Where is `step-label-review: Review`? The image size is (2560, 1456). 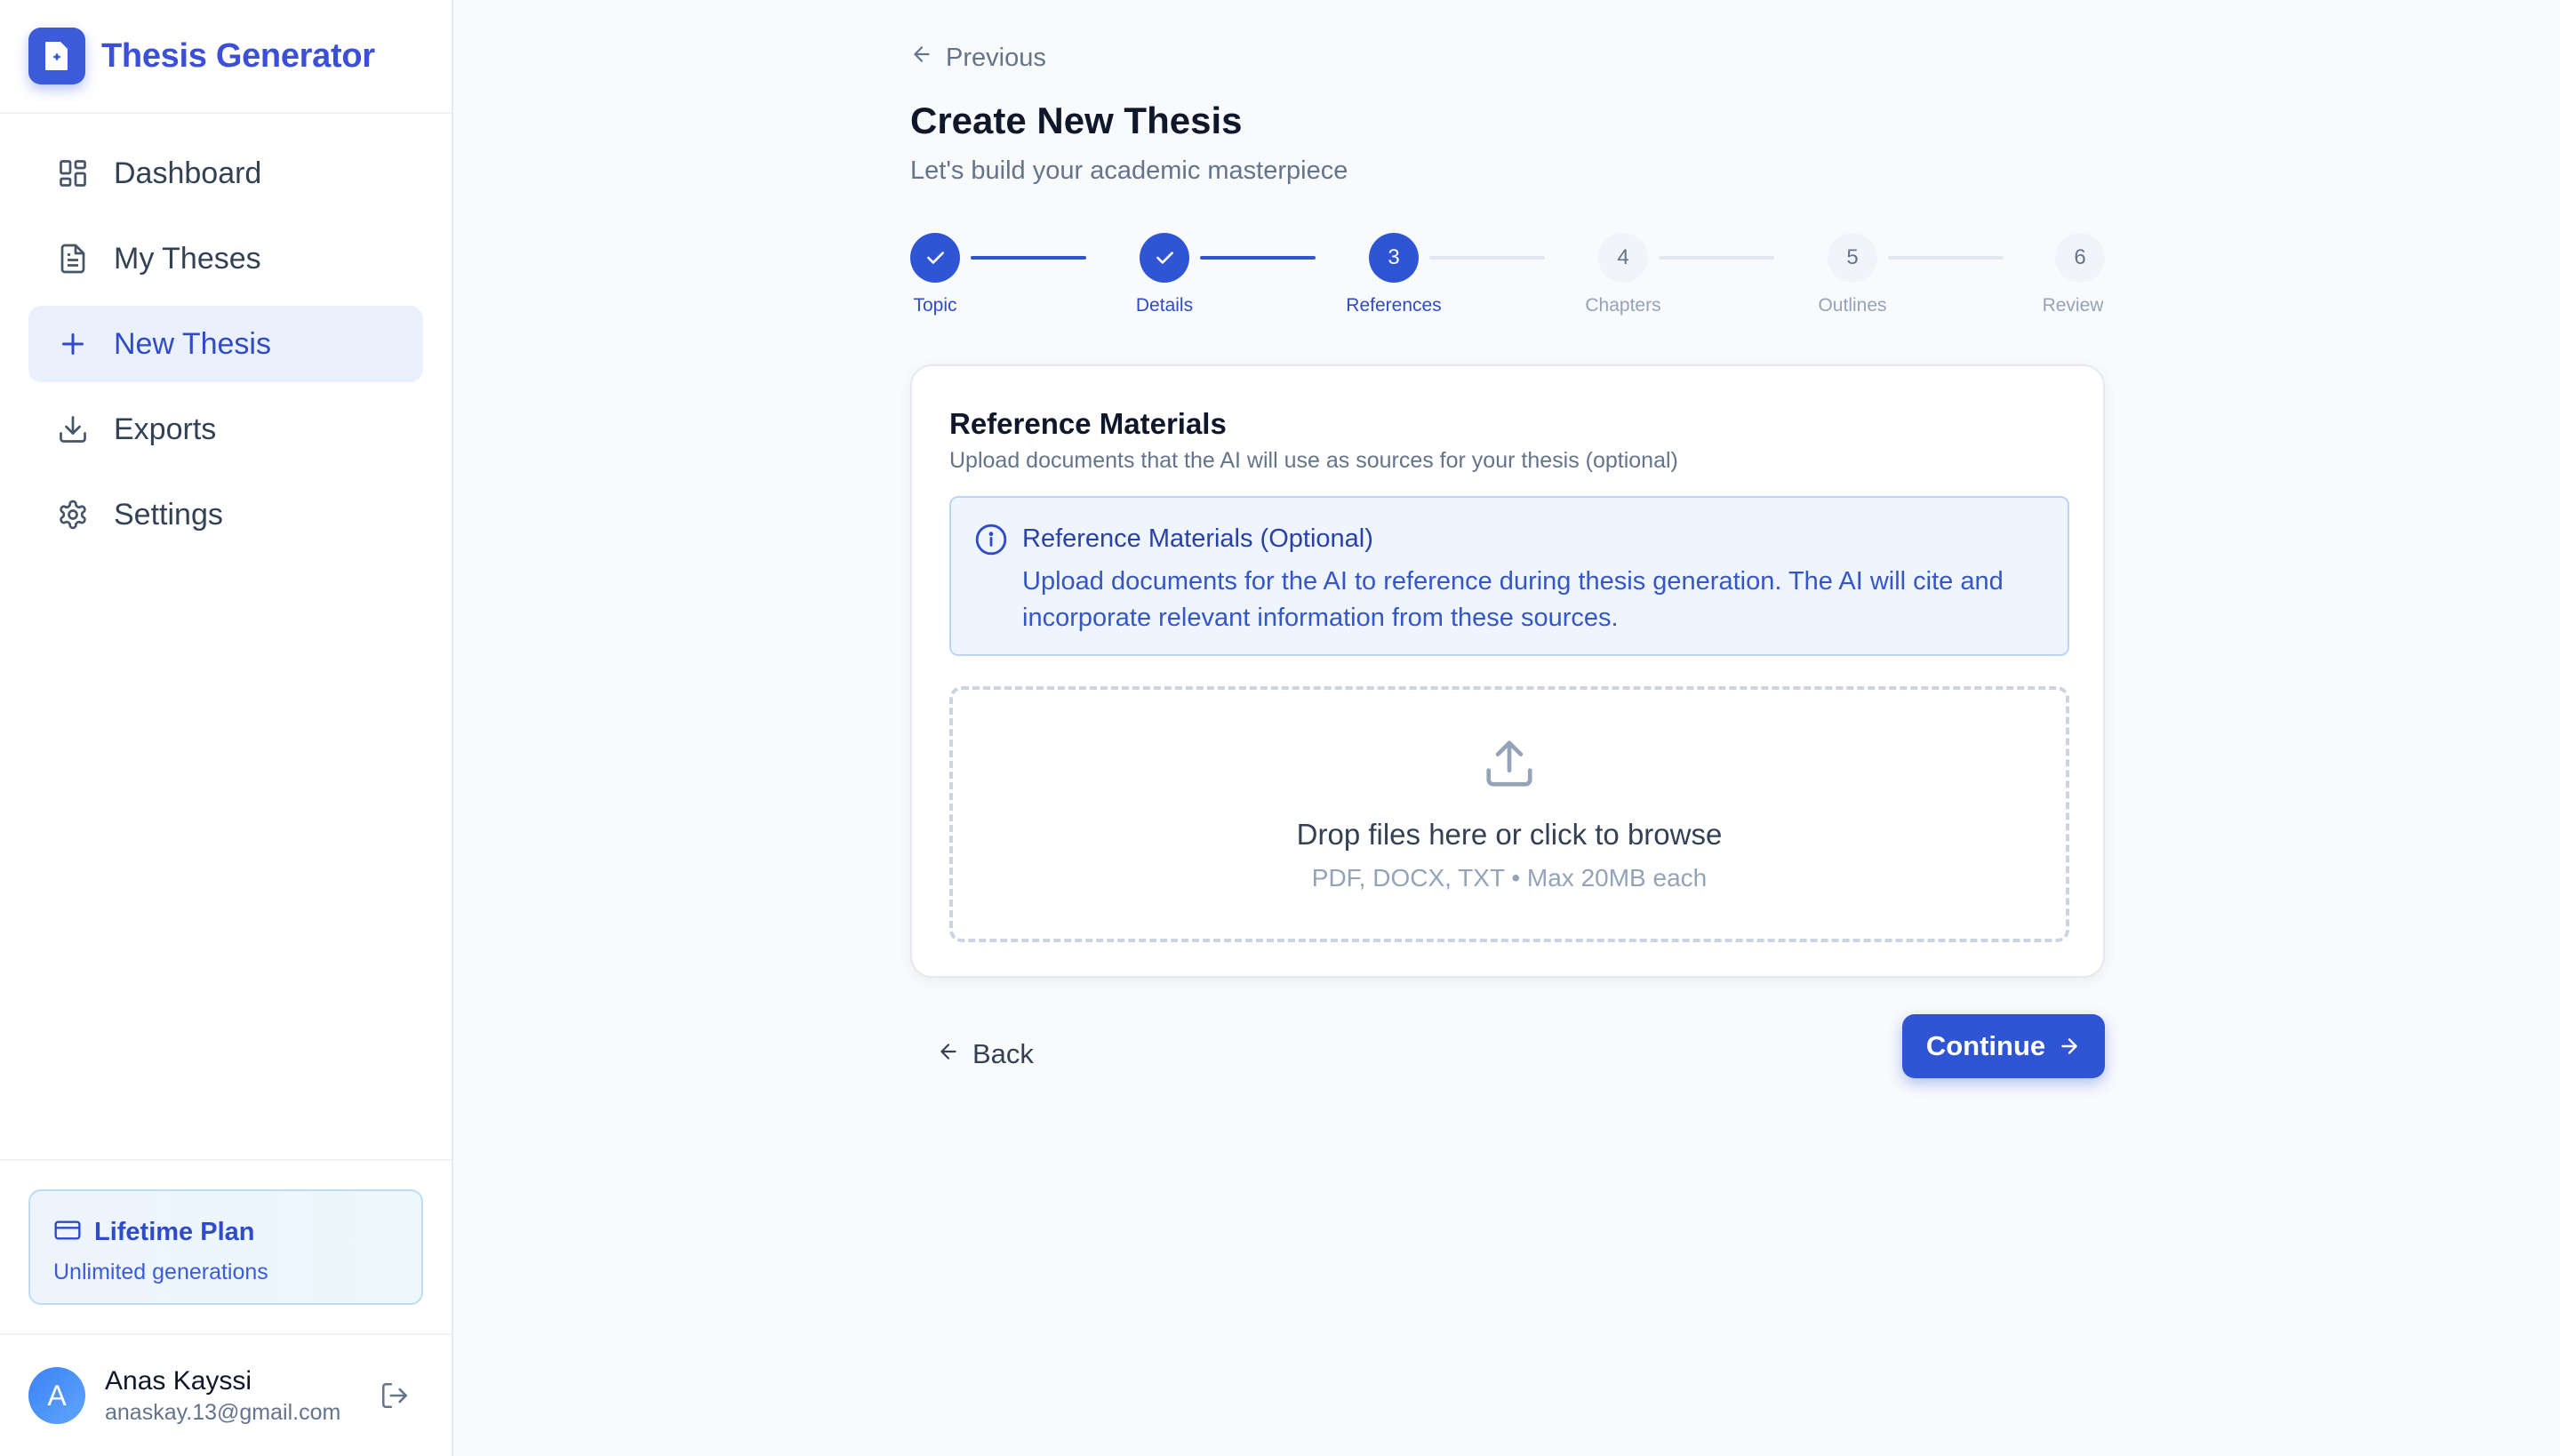 step-label-review: Review is located at coordinates (2073, 305).